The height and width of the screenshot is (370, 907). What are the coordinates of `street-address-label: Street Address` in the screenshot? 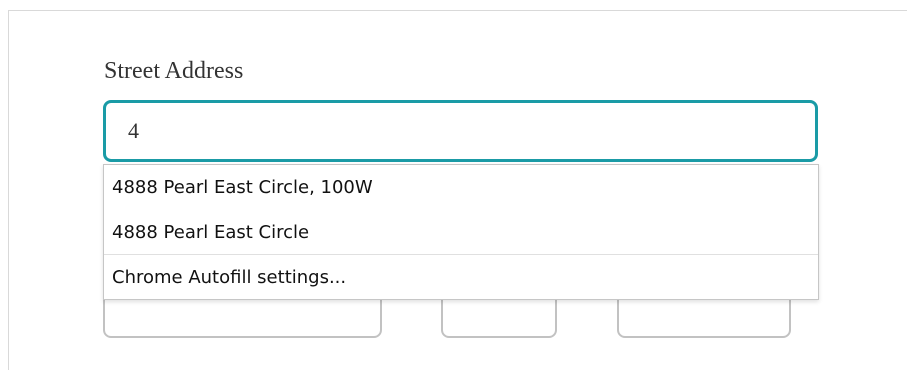 It's located at (174, 71).